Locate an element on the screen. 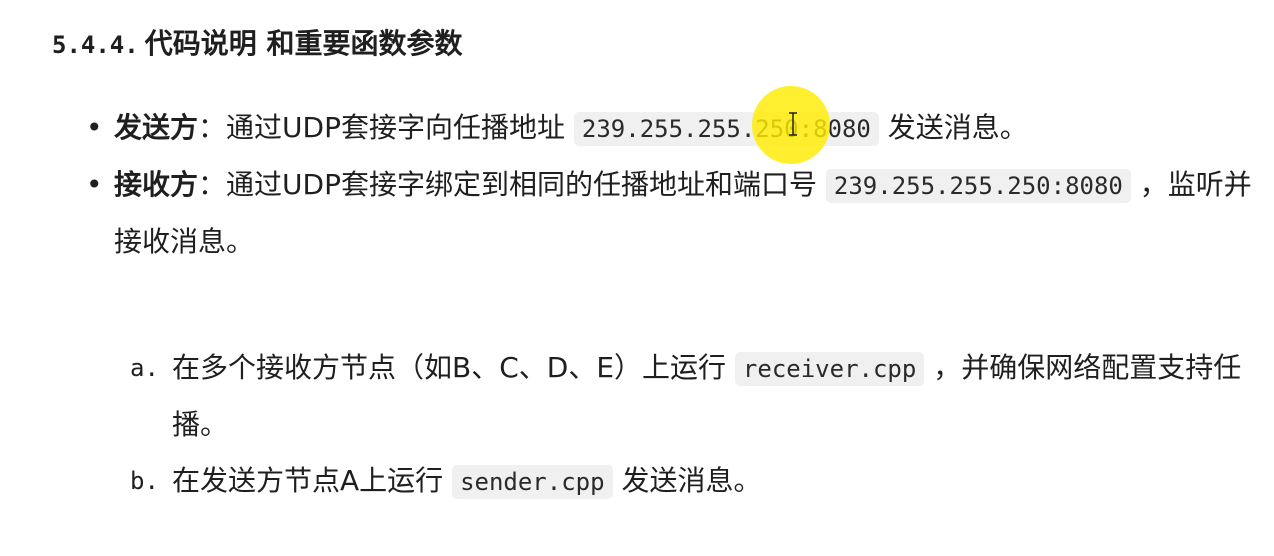 The width and height of the screenshot is (1274, 556). bullet-label: 发送方 is located at coordinates (156, 127).